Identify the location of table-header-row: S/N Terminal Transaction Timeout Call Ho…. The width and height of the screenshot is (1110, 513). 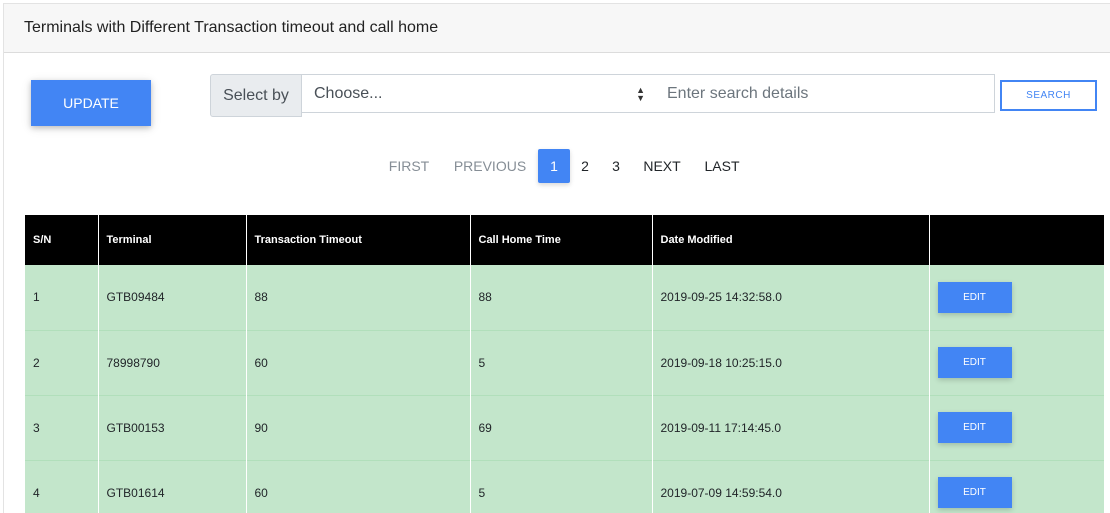
(564, 240).